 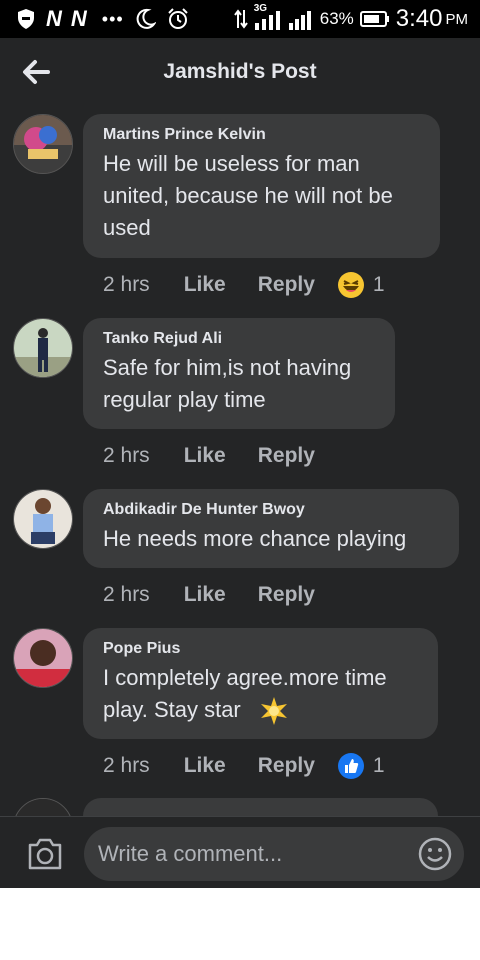 What do you see at coordinates (172, 709) in the screenshot?
I see `comment-line-text: play. Stay star` at bounding box center [172, 709].